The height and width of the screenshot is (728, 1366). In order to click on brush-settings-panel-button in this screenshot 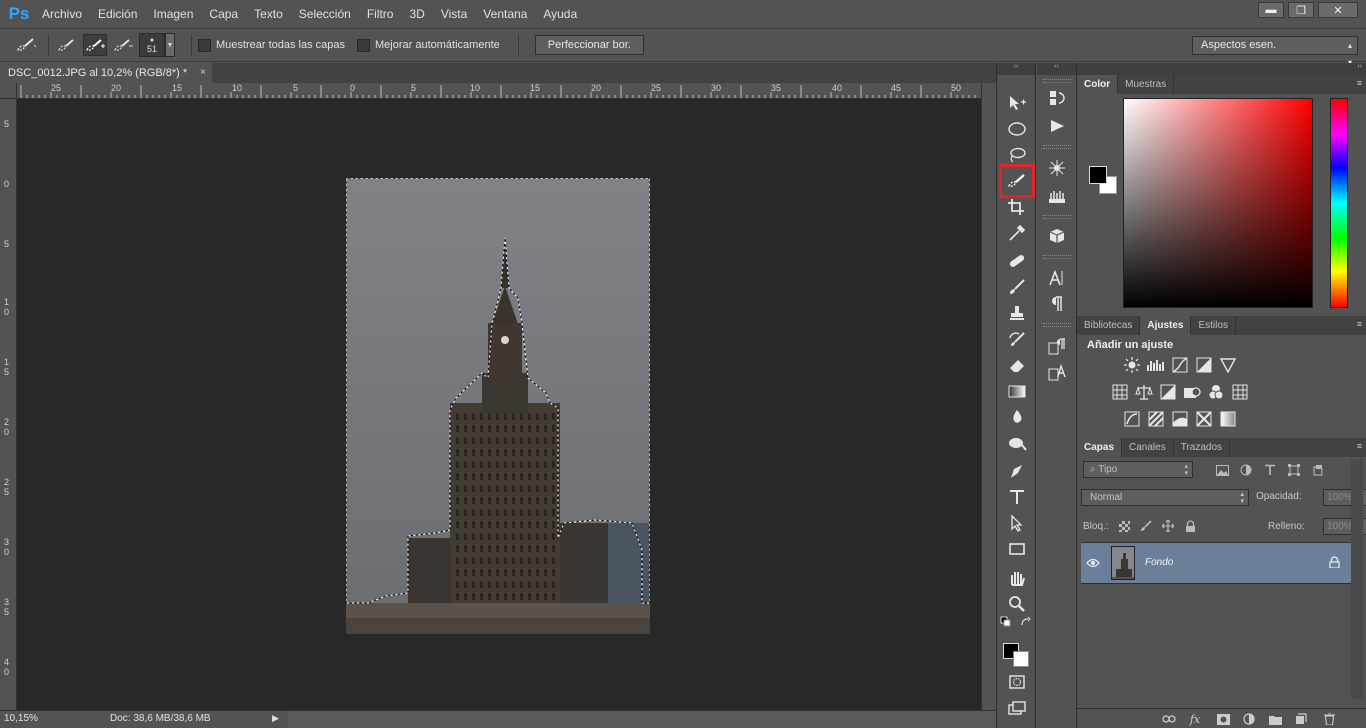, I will do `click(1057, 168)`.